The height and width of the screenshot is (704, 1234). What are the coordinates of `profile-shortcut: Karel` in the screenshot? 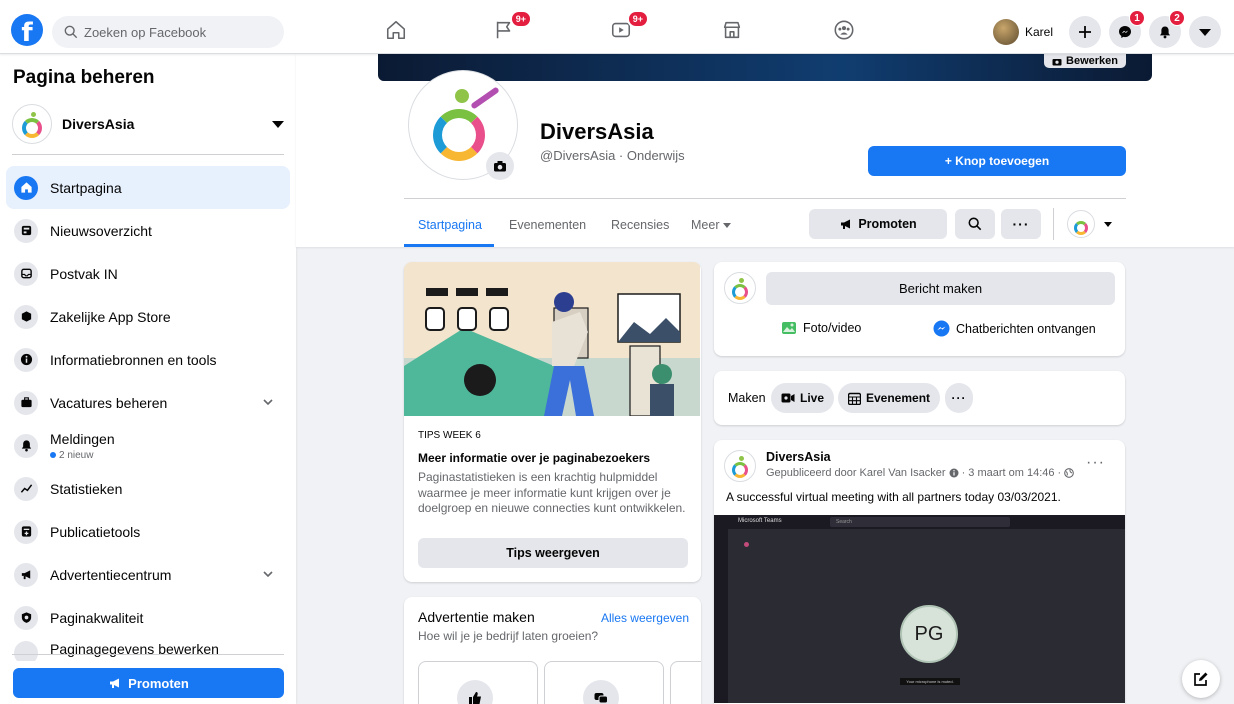 It's located at (1026, 32).